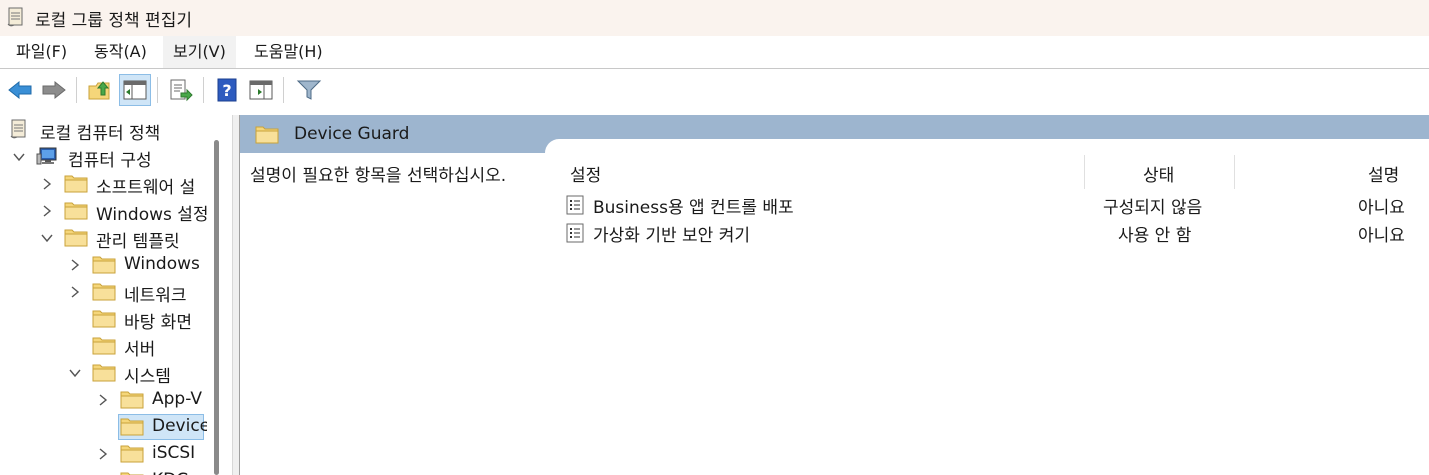  I want to click on show-hide-action-pane-icon, so click(261, 90).